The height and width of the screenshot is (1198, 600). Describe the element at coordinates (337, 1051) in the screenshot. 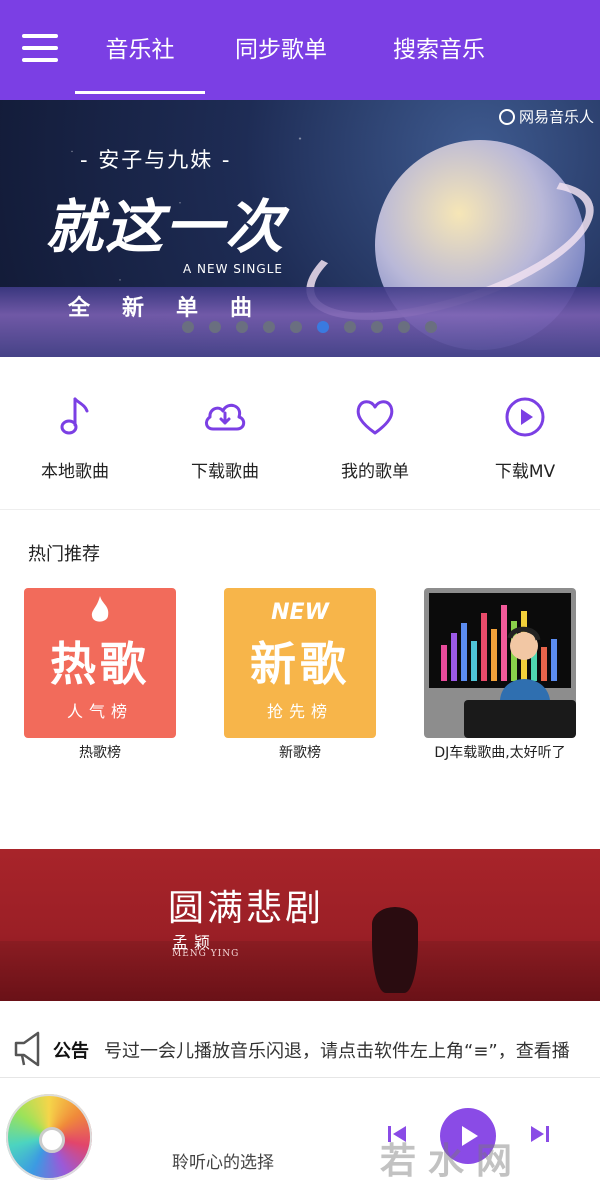

I see `notice-text: 号过一会儿播放音乐闪退，请点击软件左上角“≡”，查看播` at that location.